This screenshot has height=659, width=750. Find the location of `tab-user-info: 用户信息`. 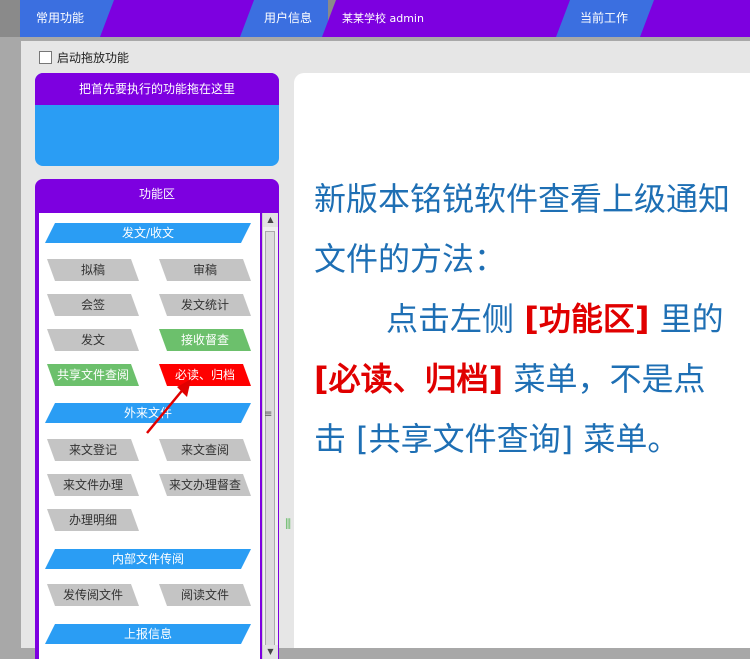

tab-user-info: 用户信息 is located at coordinates (284, 18).